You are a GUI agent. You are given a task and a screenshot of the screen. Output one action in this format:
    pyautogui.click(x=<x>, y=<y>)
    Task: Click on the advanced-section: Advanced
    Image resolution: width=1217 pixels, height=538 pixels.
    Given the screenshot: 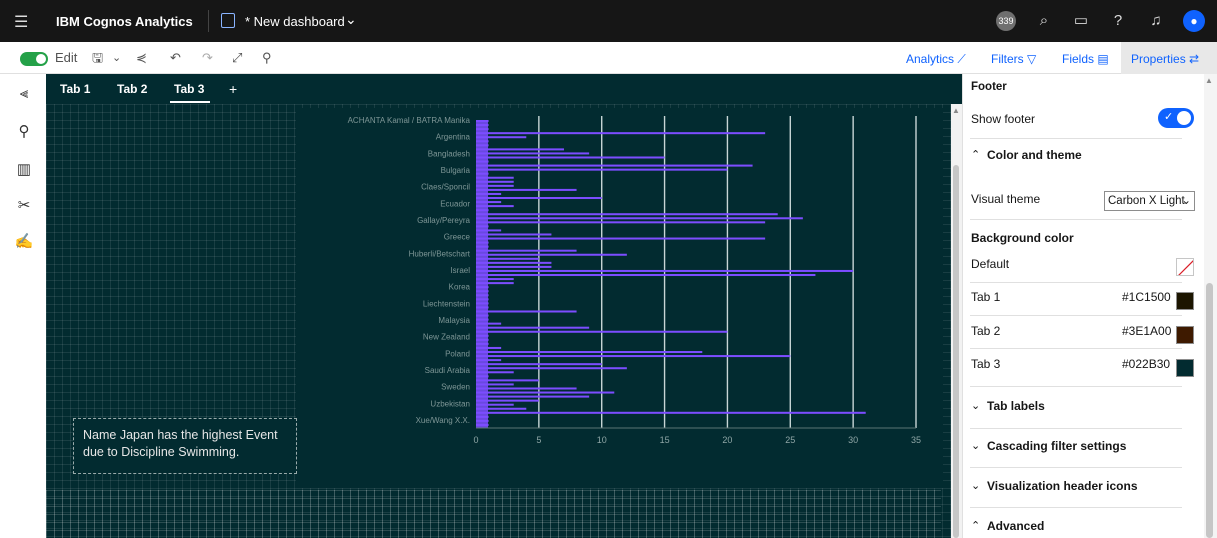 What is the action you would take?
    pyautogui.click(x=1015, y=526)
    